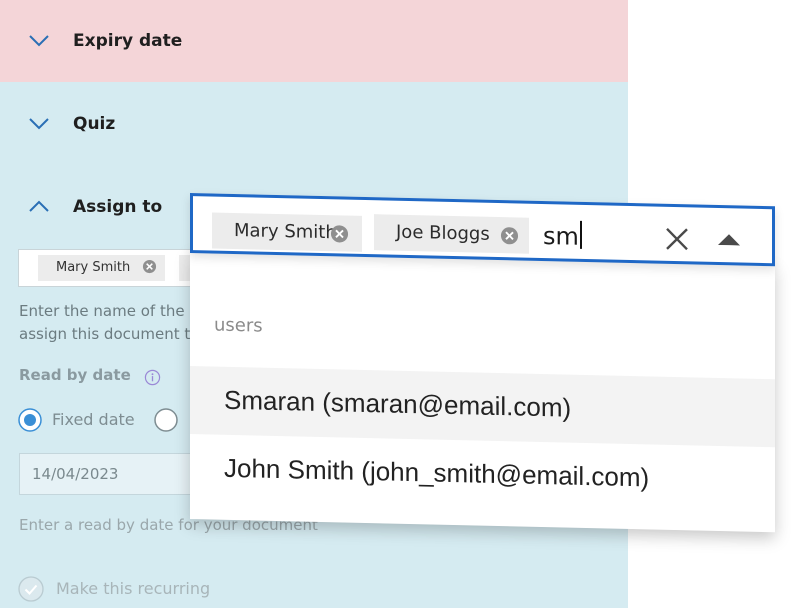 The height and width of the screenshot is (608, 798). I want to click on selected-person-chip-label: Mary Smith, so click(285, 231).